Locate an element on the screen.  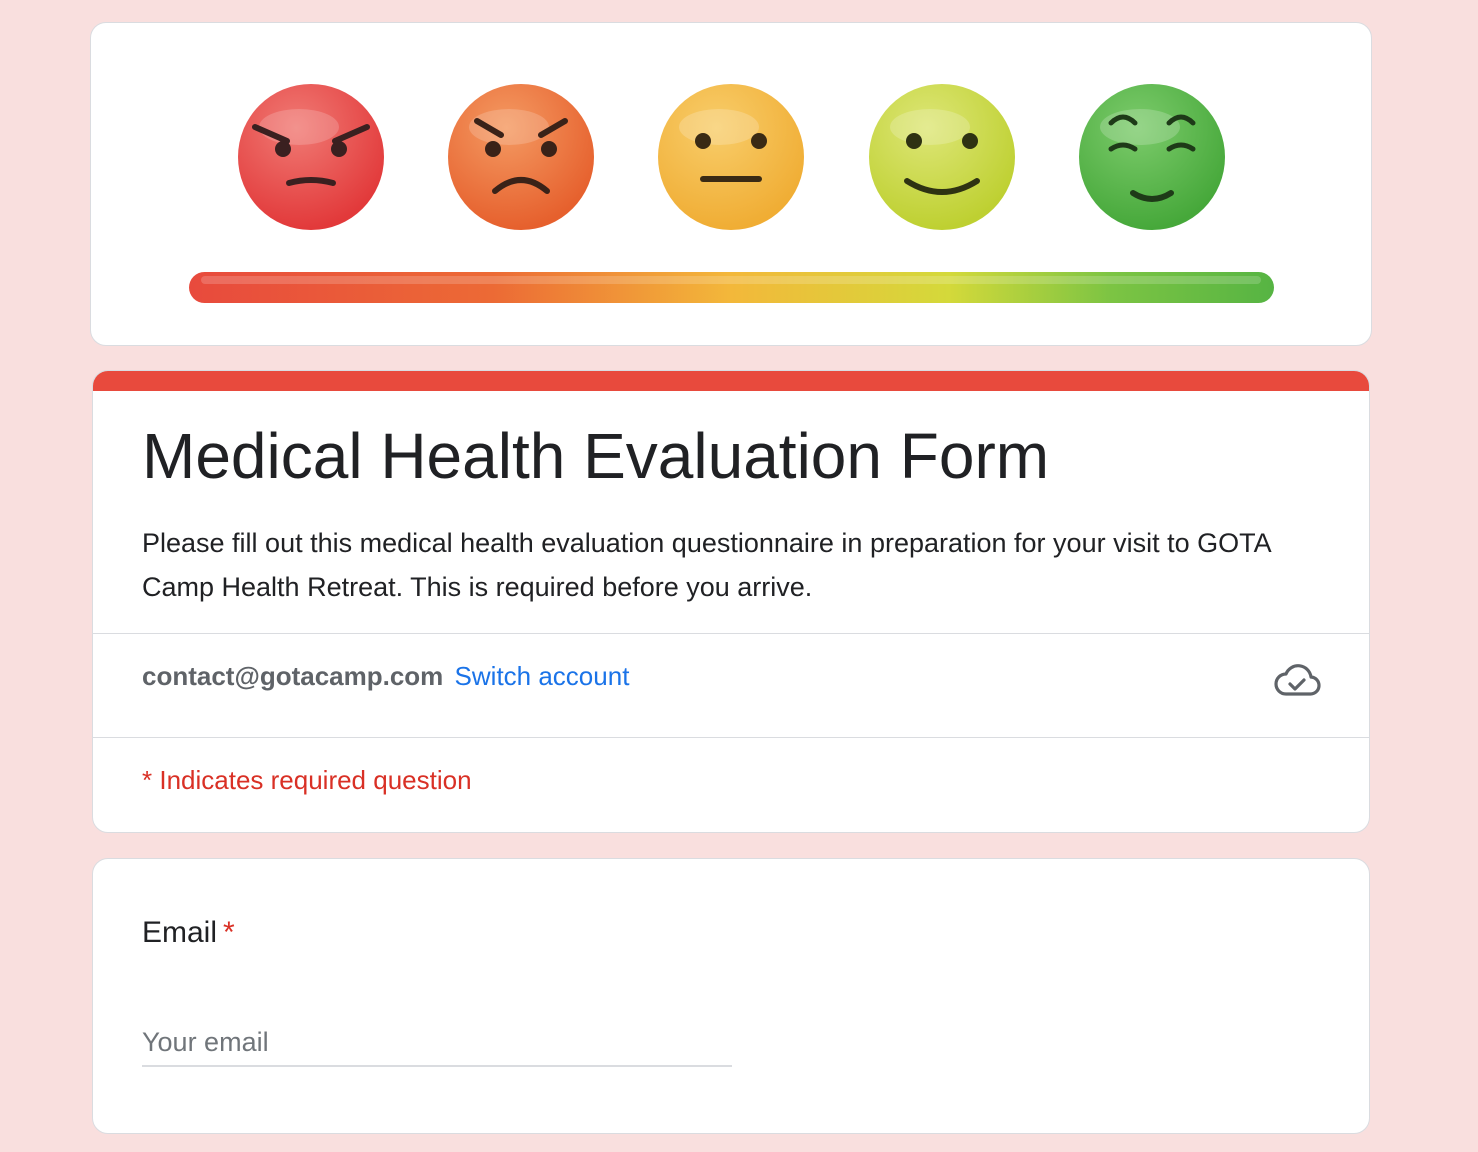
question-label: Email * is located at coordinates (188, 933).